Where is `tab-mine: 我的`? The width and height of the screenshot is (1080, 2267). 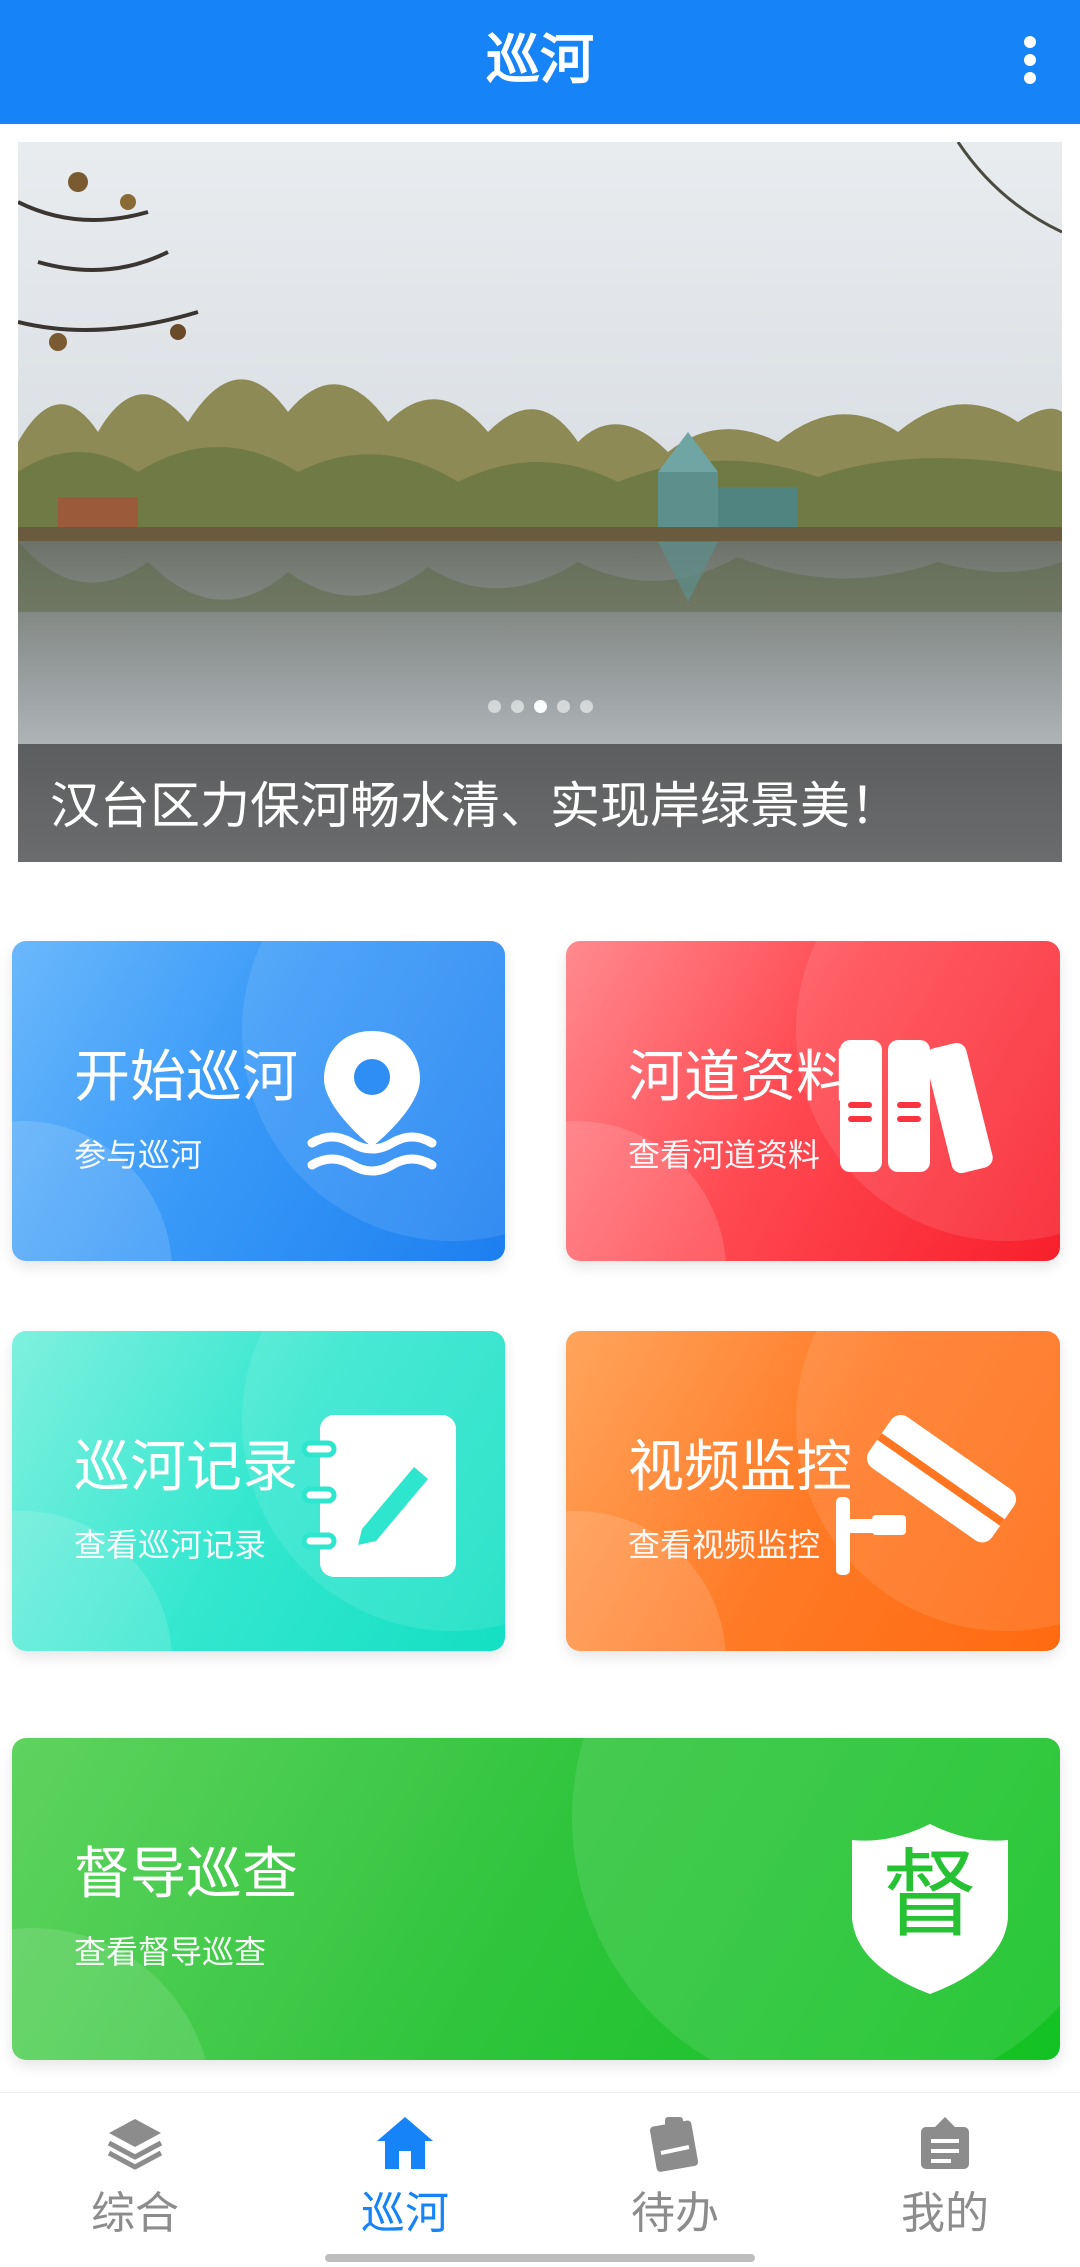
tab-mine: 我的 is located at coordinates (945, 2180).